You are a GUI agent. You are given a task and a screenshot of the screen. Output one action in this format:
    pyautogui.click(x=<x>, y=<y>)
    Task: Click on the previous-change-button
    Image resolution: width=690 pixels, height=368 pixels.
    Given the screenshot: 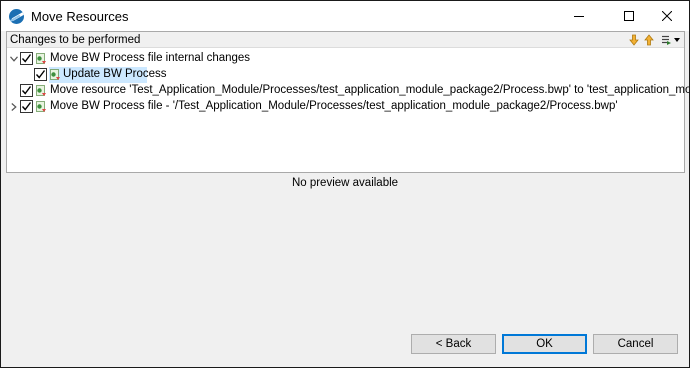 What is the action you would take?
    pyautogui.click(x=649, y=40)
    